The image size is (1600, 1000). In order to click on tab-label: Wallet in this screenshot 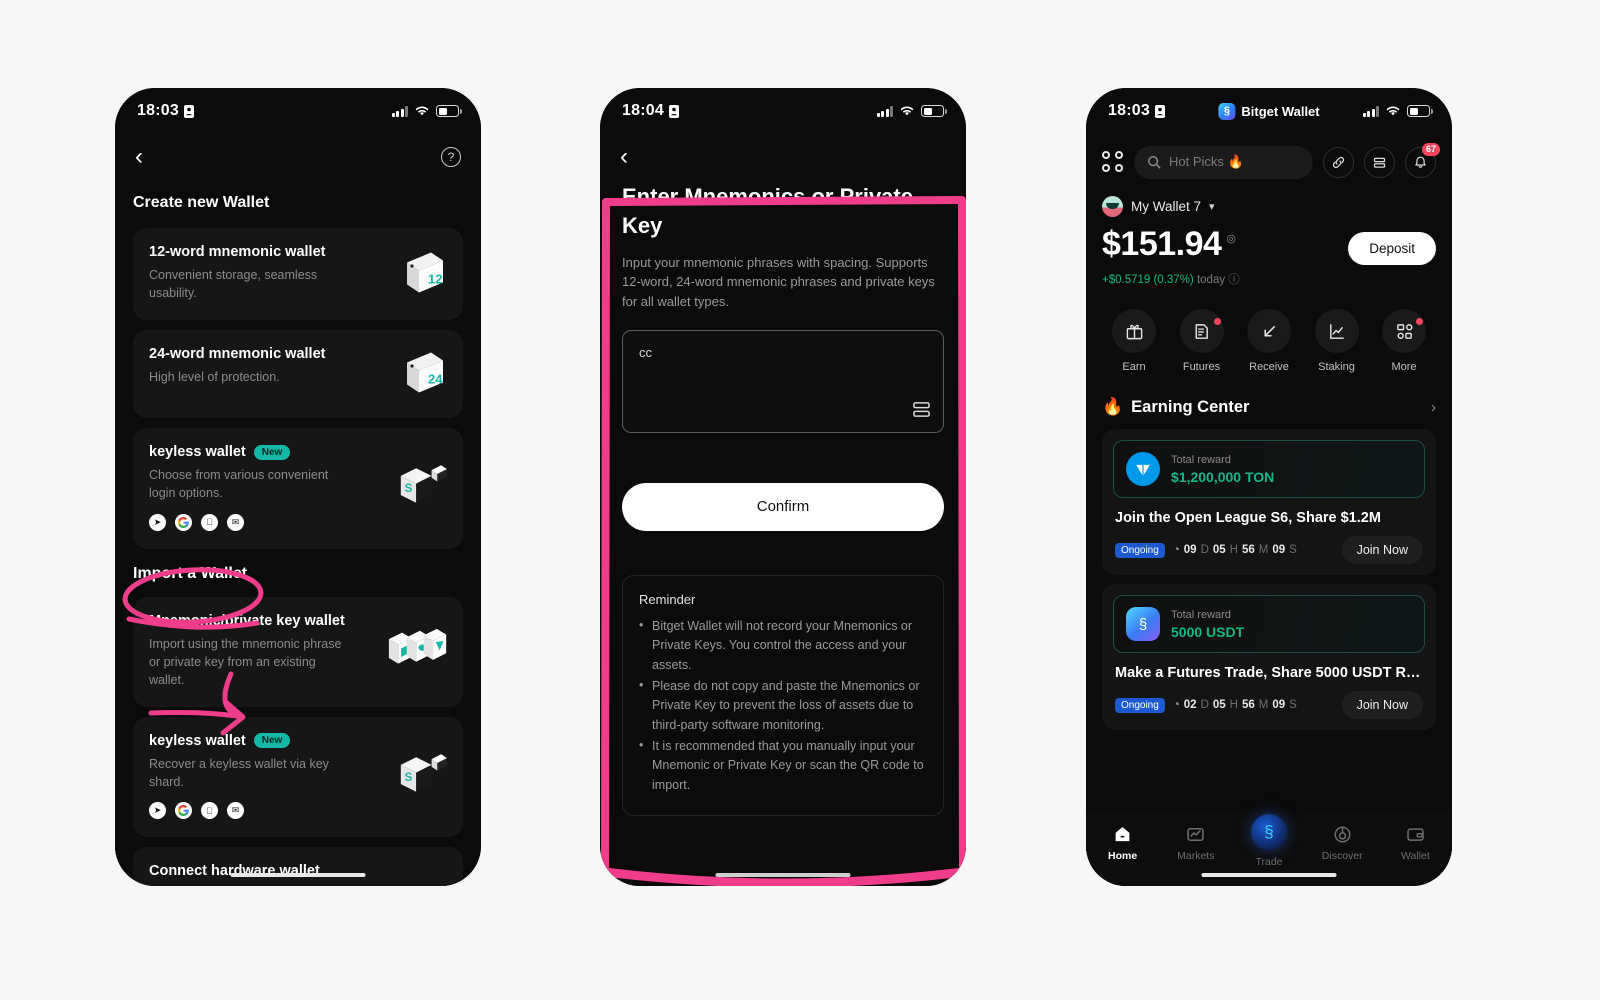, I will do `click(1415, 856)`.